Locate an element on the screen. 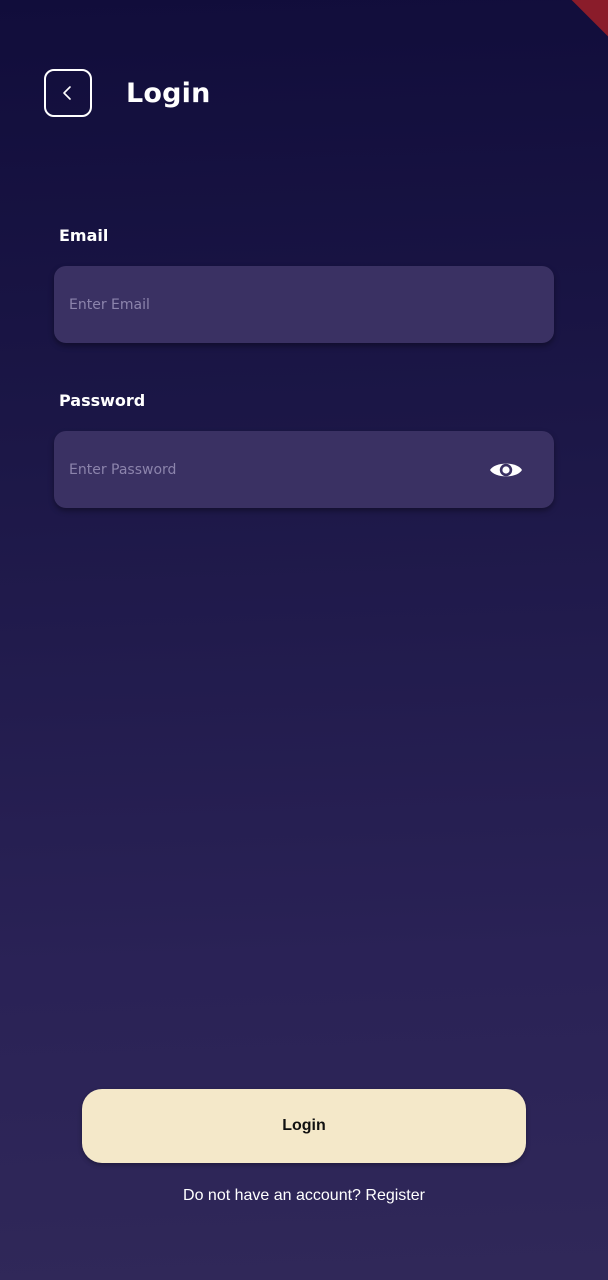 The image size is (608, 1280). register-prompt-text: Do not have an account? is located at coordinates (272, 1195).